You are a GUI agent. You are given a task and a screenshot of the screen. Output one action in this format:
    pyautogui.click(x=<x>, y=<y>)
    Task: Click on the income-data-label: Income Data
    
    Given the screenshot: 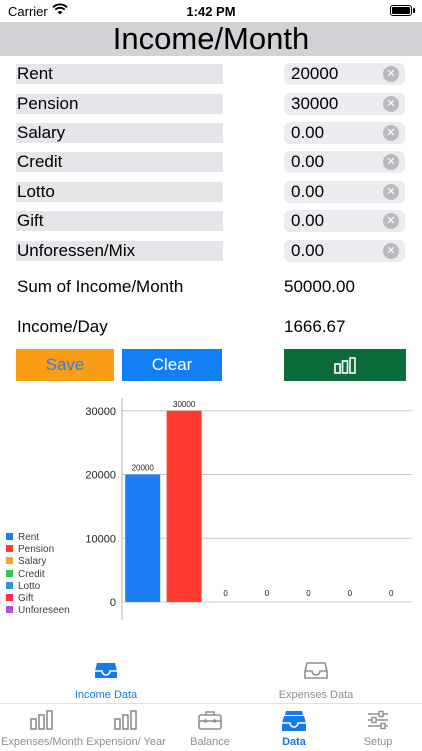 What is the action you would take?
    pyautogui.click(x=106, y=695)
    